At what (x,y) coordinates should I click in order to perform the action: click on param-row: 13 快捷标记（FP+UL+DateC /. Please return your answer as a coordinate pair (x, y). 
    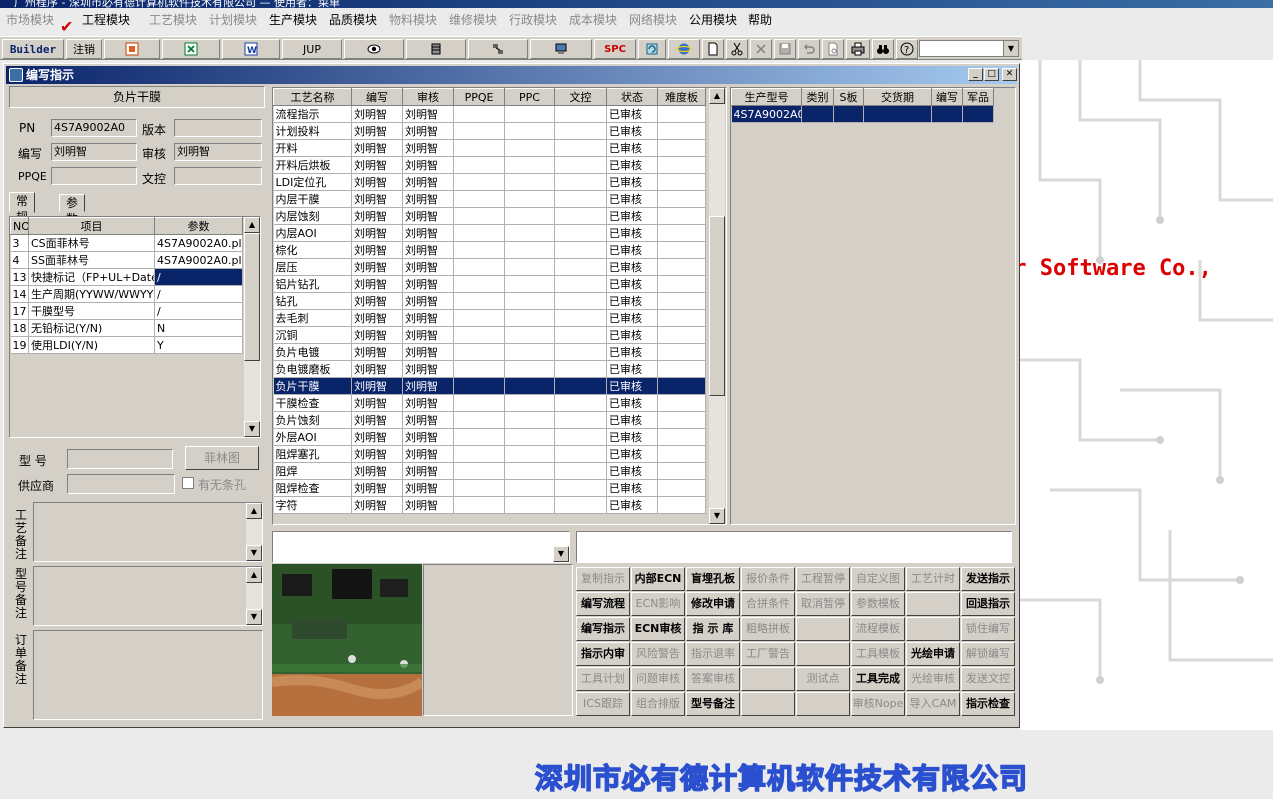
    Looking at the image, I should click on (126, 277).